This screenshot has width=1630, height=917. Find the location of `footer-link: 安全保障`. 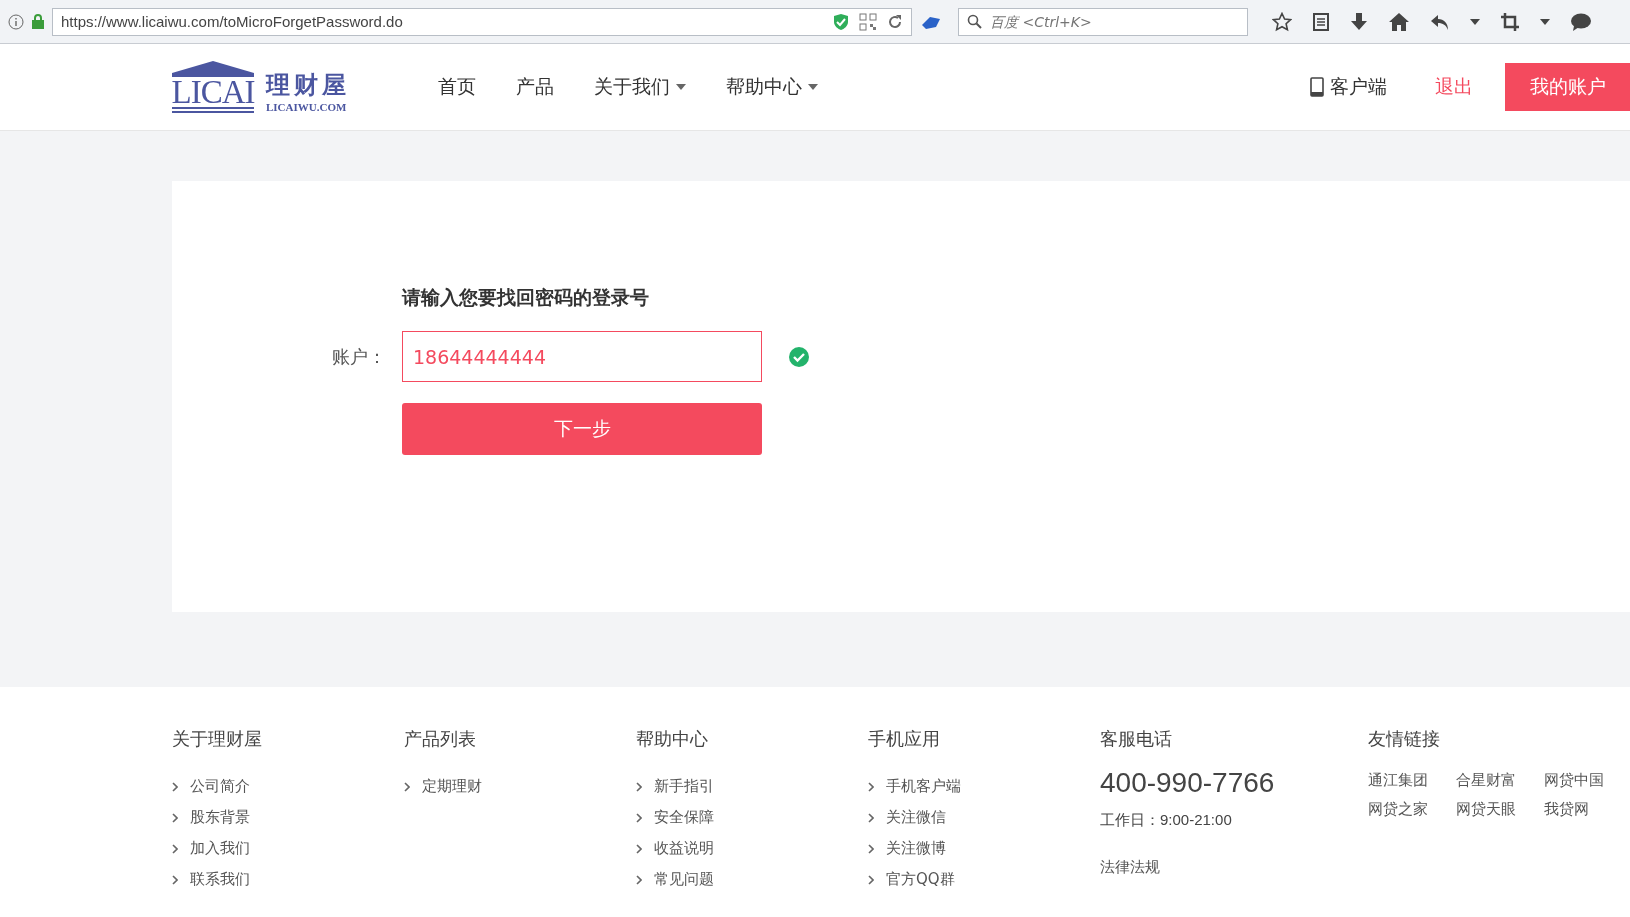

footer-link: 安全保障 is located at coordinates (752, 817).